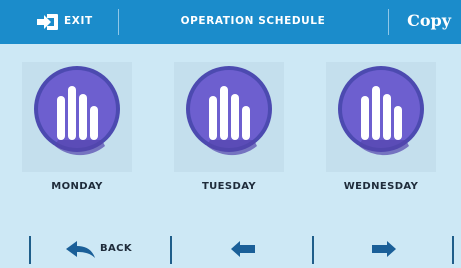 This screenshot has height=268, width=461. Describe the element at coordinates (229, 186) in the screenshot. I see `day-label-tuesday: TUESDAY` at that location.